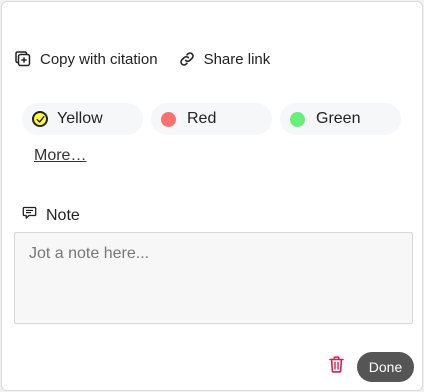 The height and width of the screenshot is (392, 424). Describe the element at coordinates (237, 59) in the screenshot. I see `share-link-label: Share link` at that location.